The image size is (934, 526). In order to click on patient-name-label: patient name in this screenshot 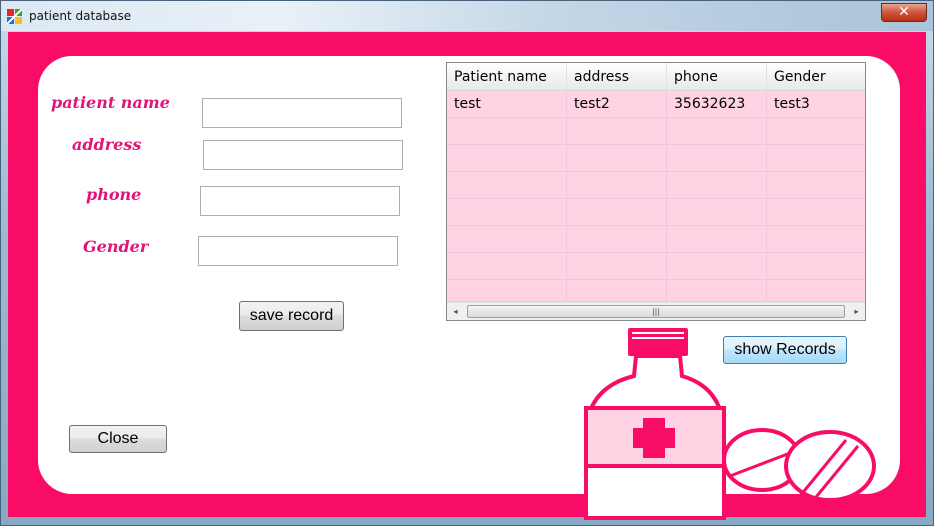, I will do `click(110, 102)`.